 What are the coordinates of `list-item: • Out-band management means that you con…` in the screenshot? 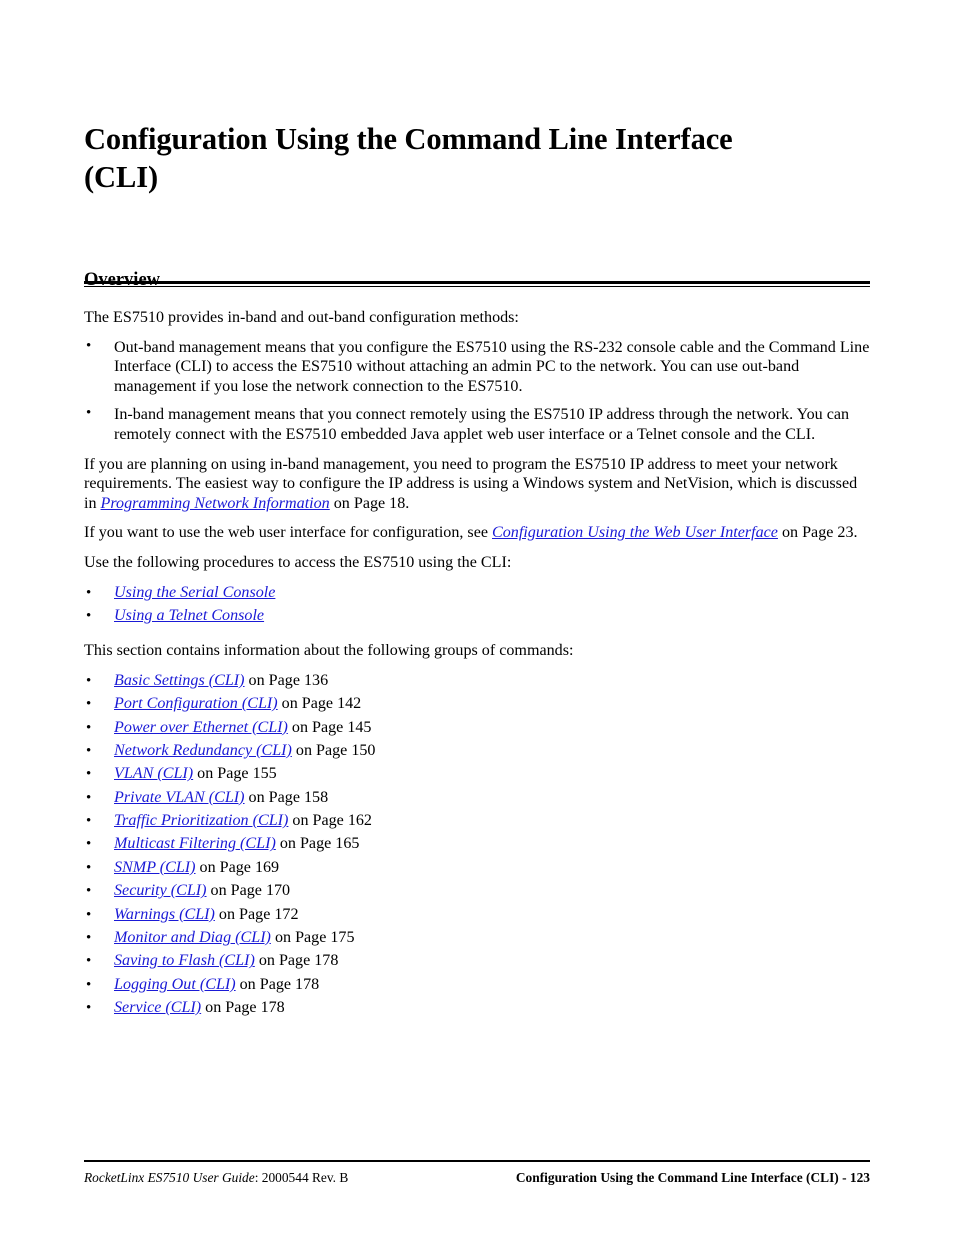 It's located at (477, 367).